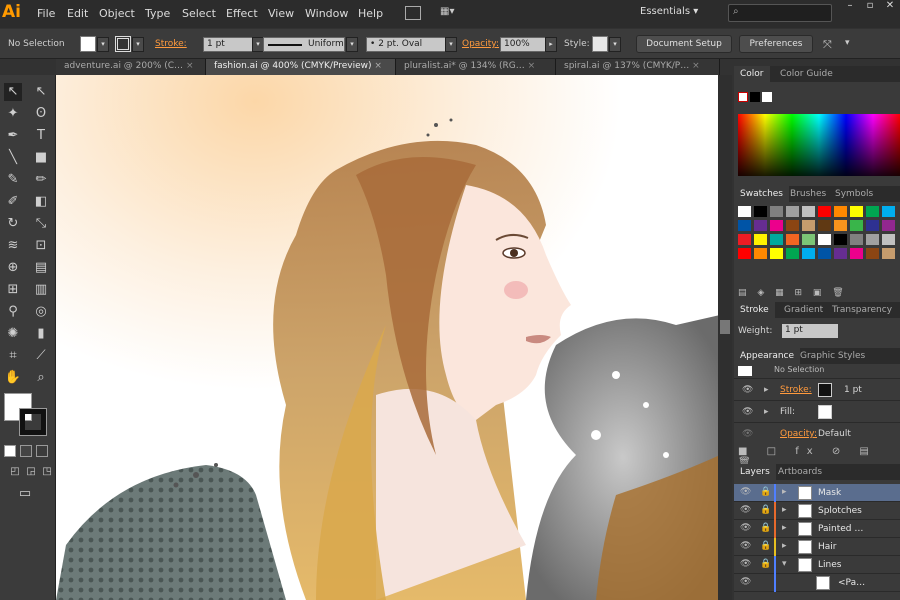 The image size is (900, 600). I want to click on fill-dropdown: ▾, so click(103, 44).